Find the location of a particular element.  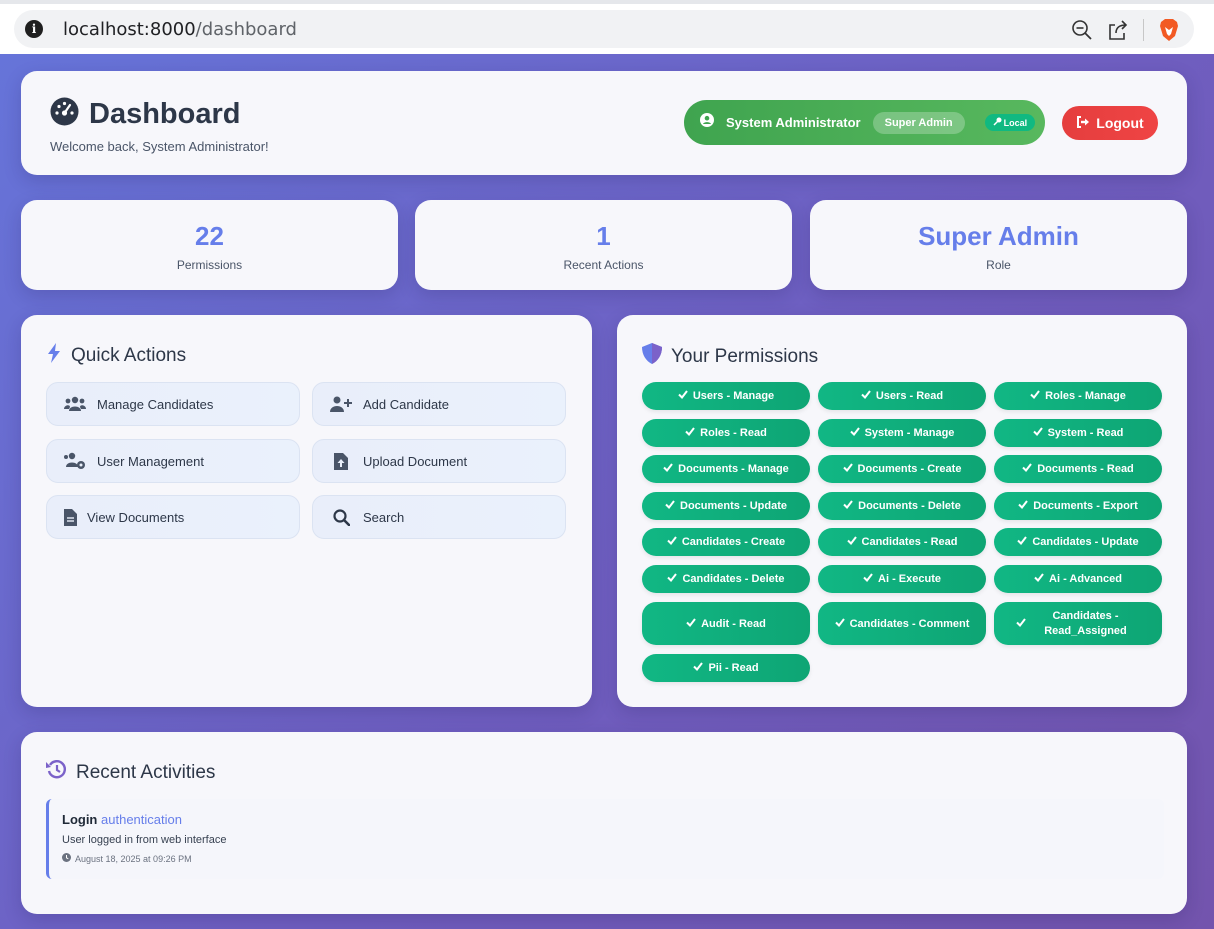

permission-badge: Users - Manage is located at coordinates (726, 396).